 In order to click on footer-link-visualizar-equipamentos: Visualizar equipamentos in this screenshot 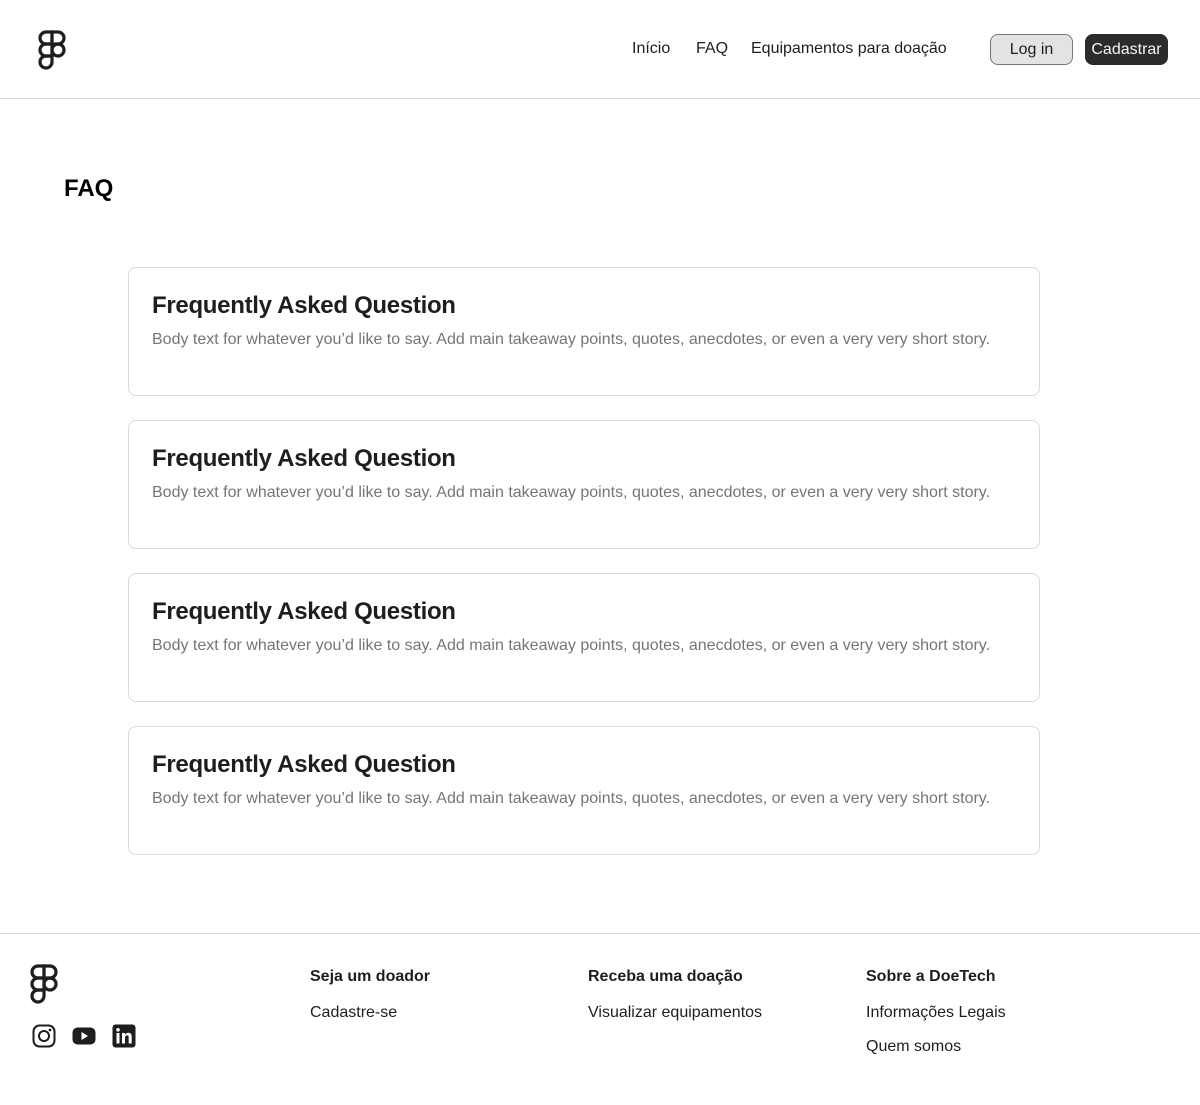, I will do `click(675, 1013)`.